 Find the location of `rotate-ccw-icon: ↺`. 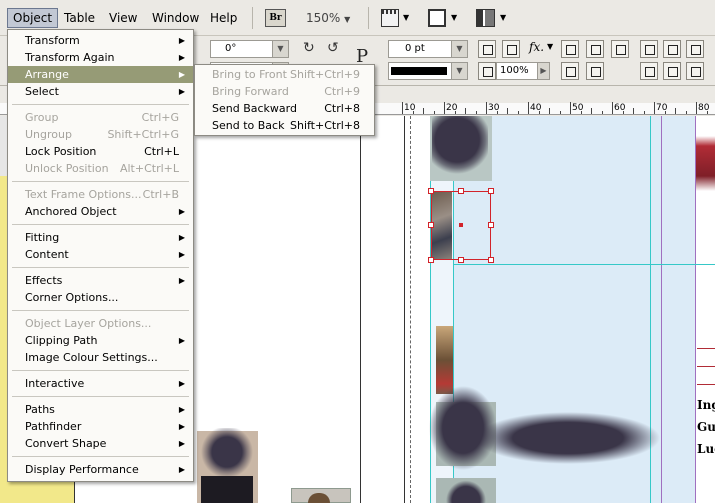

rotate-ccw-icon: ↺ is located at coordinates (333, 48).